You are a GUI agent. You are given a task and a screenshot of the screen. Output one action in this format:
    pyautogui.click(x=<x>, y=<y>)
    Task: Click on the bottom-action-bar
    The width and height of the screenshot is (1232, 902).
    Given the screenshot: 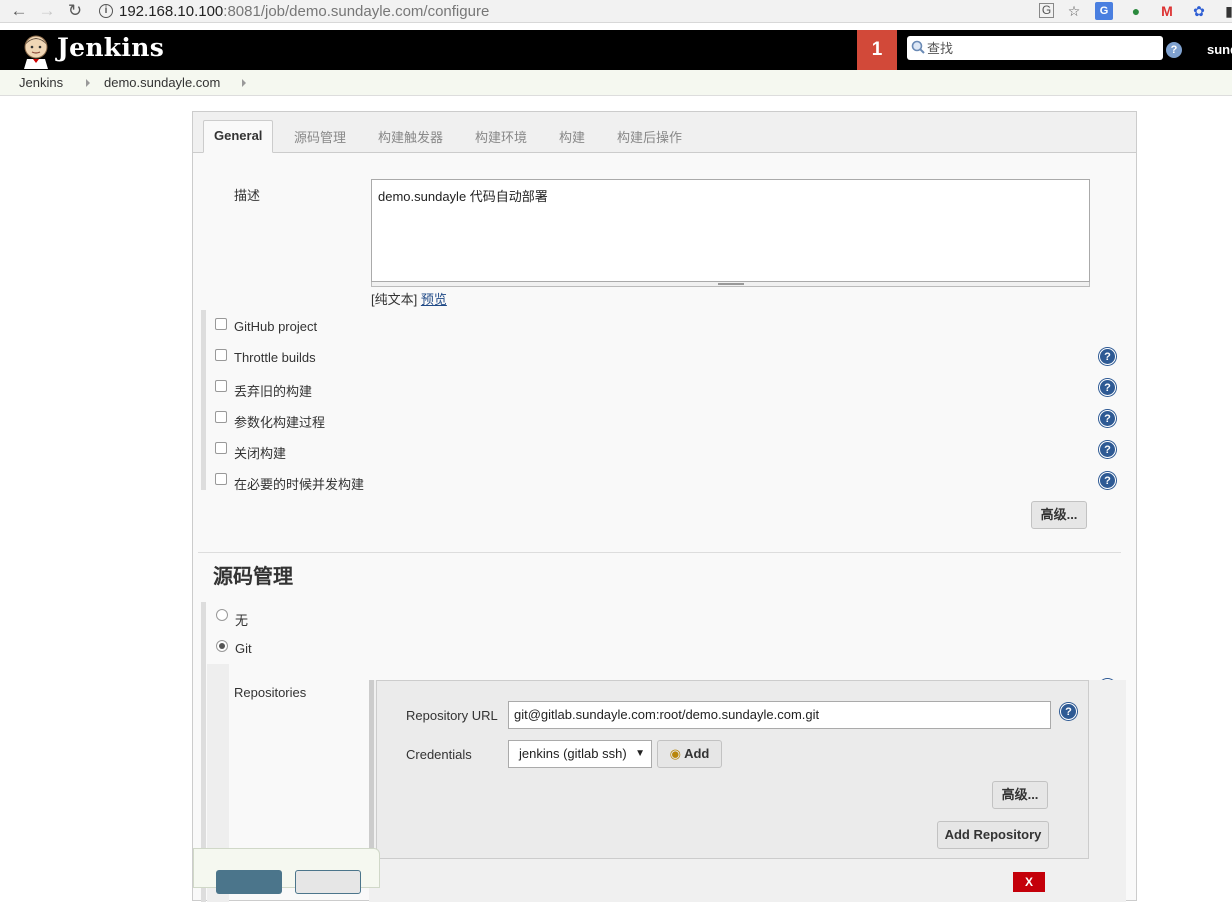 What is the action you would take?
    pyautogui.click(x=286, y=871)
    